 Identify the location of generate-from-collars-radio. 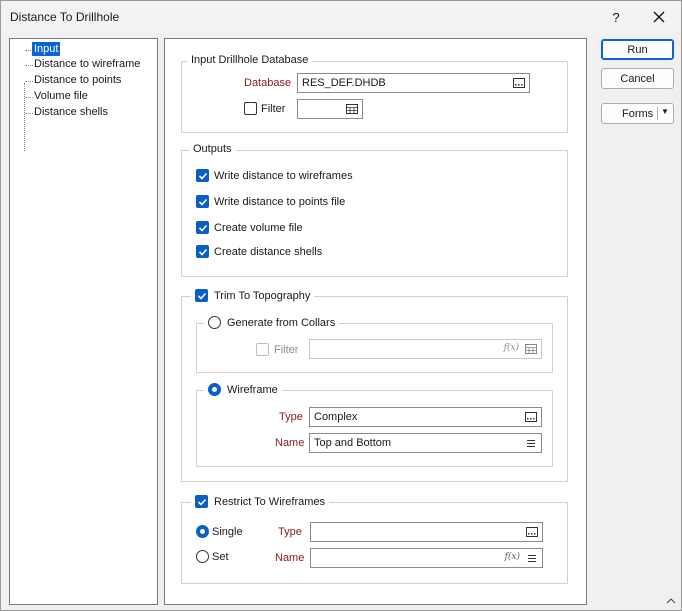
(214, 322).